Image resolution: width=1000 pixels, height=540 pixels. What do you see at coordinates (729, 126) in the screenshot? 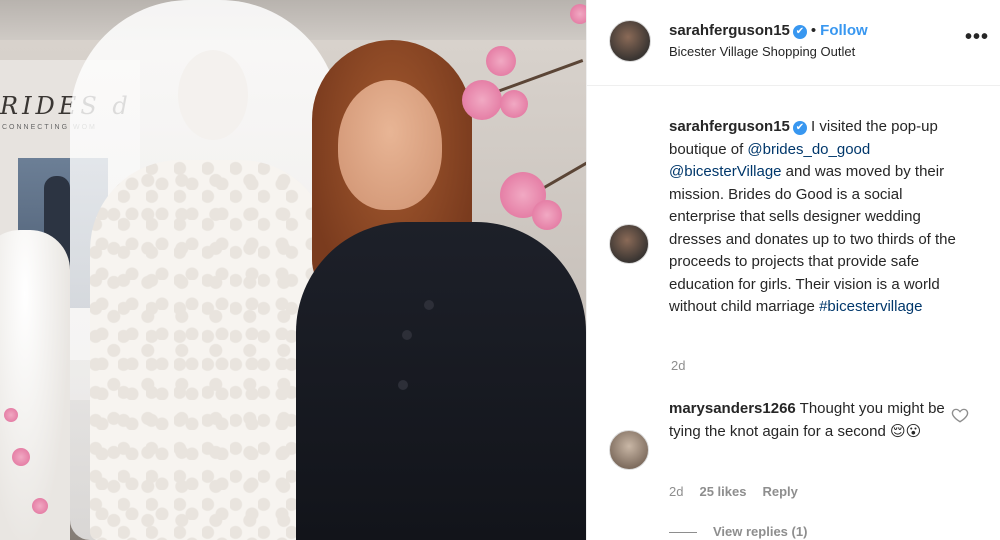
I see `caption-username: sarahferguson15` at bounding box center [729, 126].